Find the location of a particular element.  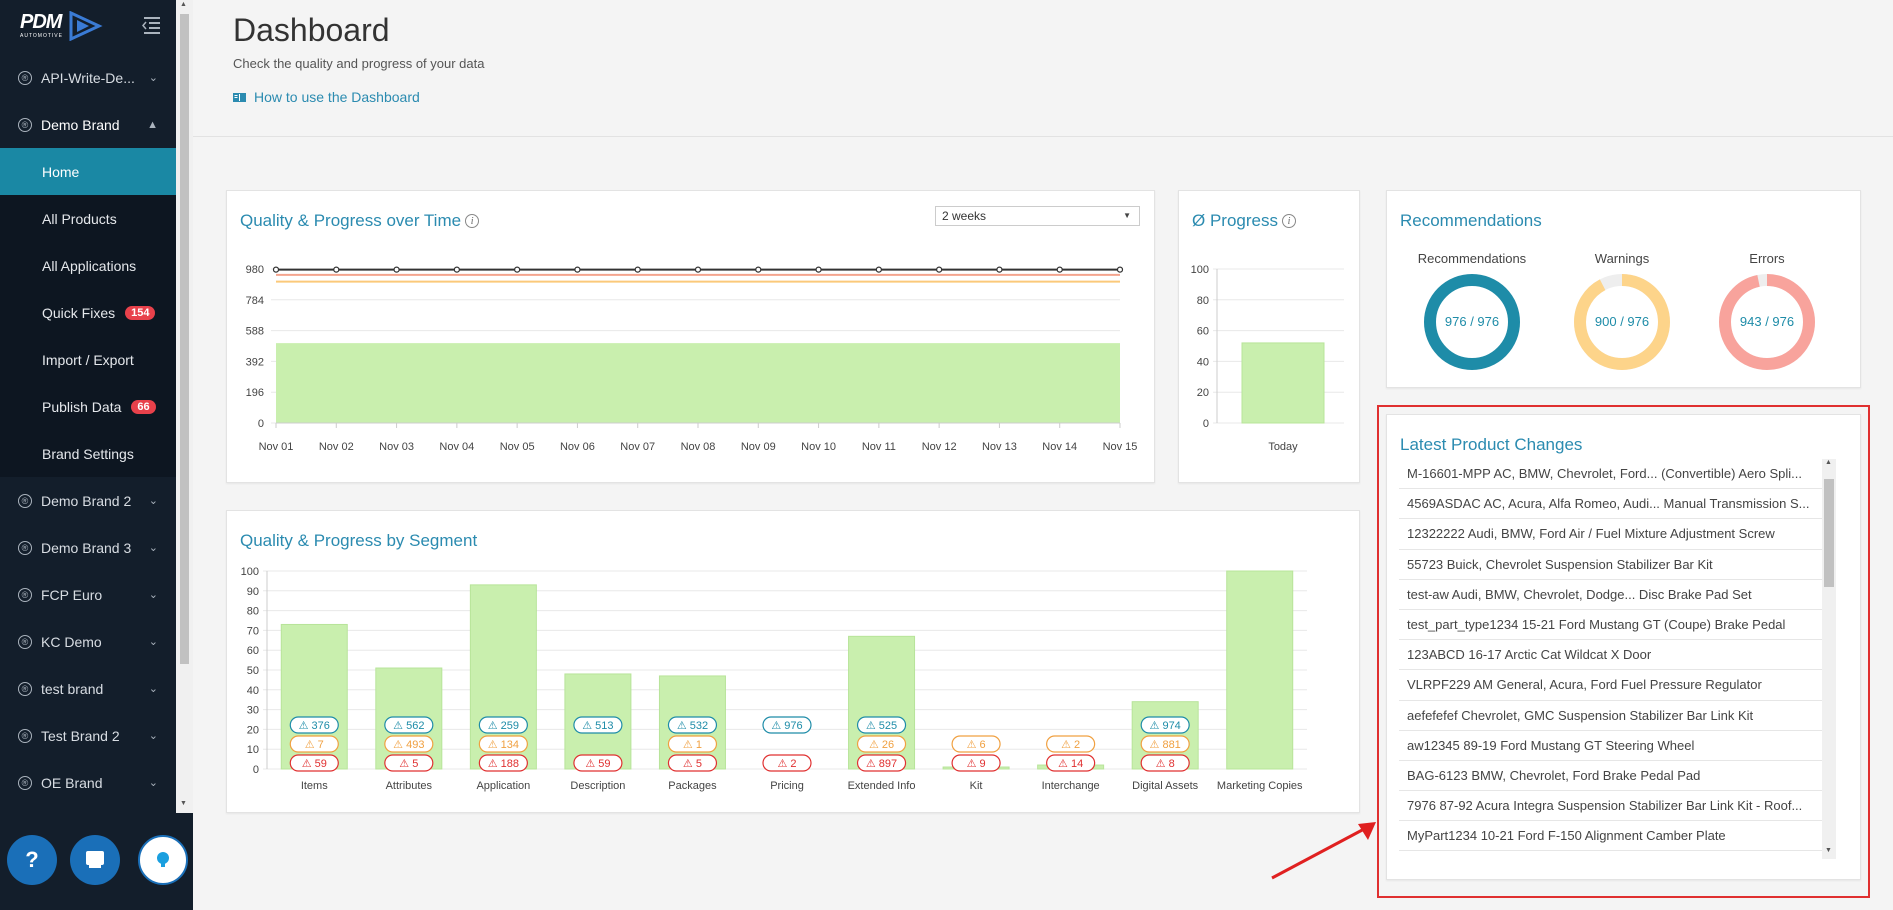

sidebar-item-label: Import / Export is located at coordinates (88, 359).